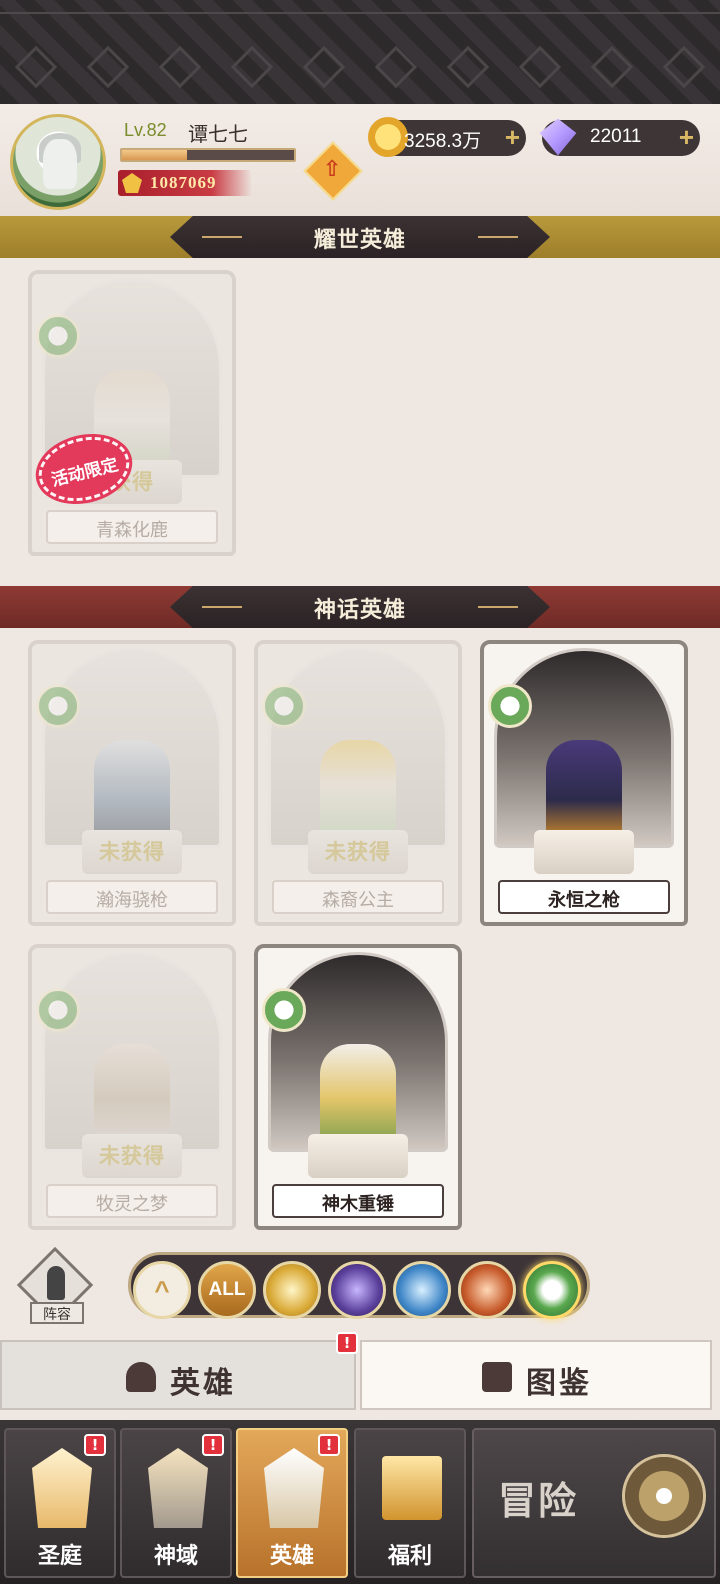  I want to click on top-diamond-pattern, so click(360, 67).